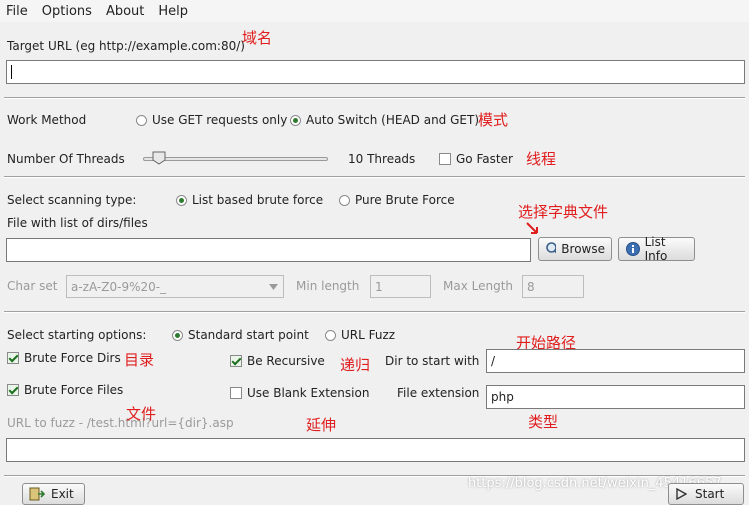 This screenshot has height=505, width=749. I want to click on charset-select: a-zA-Z0-9%20-_, so click(175, 286).